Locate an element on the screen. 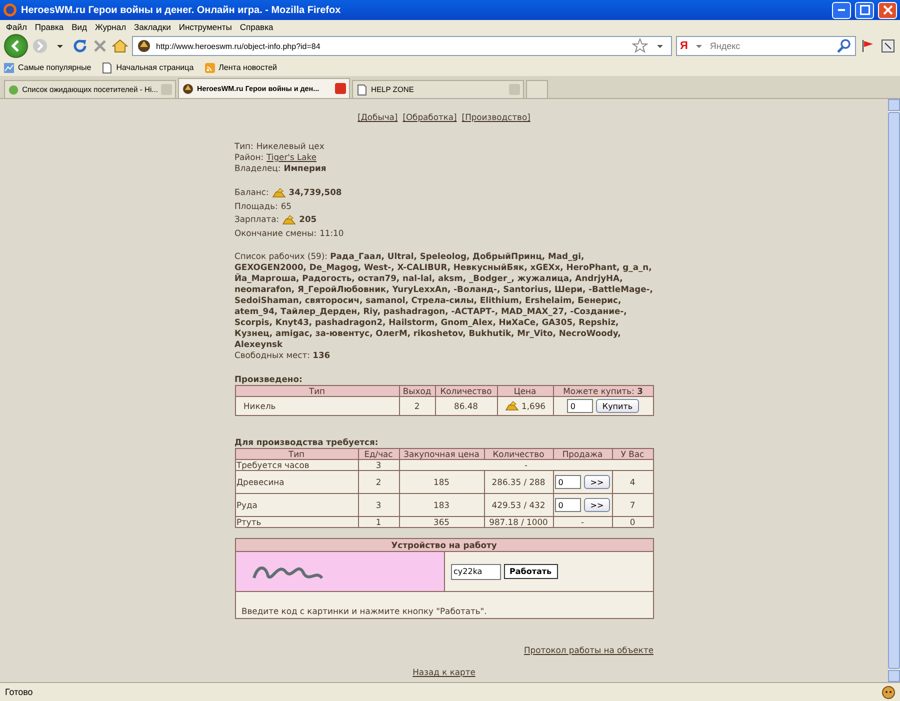 The height and width of the screenshot is (701, 900). minimize-icon is located at coordinates (841, 10).